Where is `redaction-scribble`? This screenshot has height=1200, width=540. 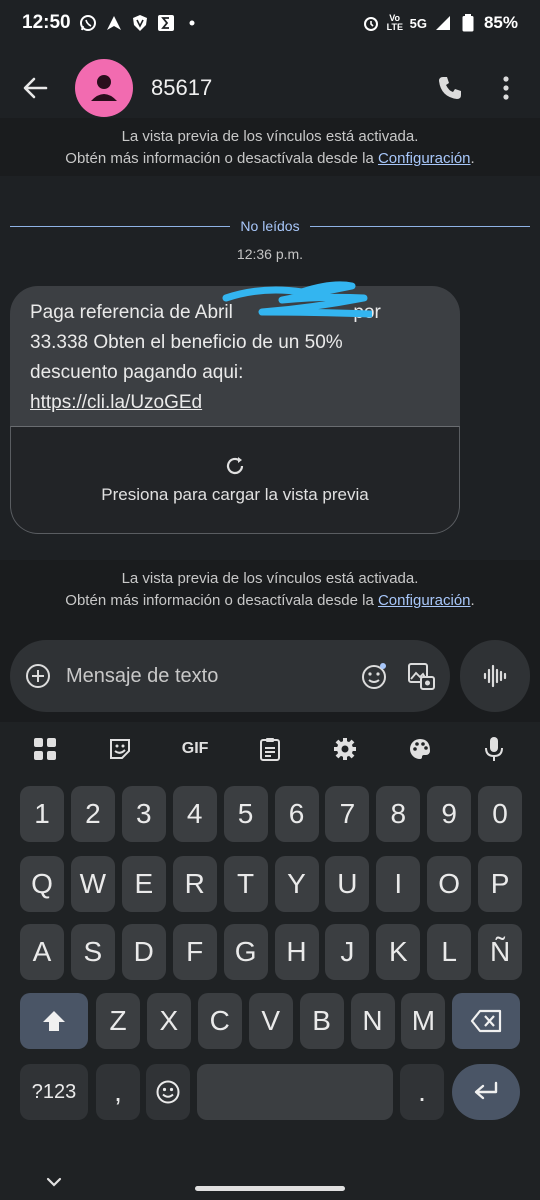
redaction-scribble is located at coordinates (297, 299).